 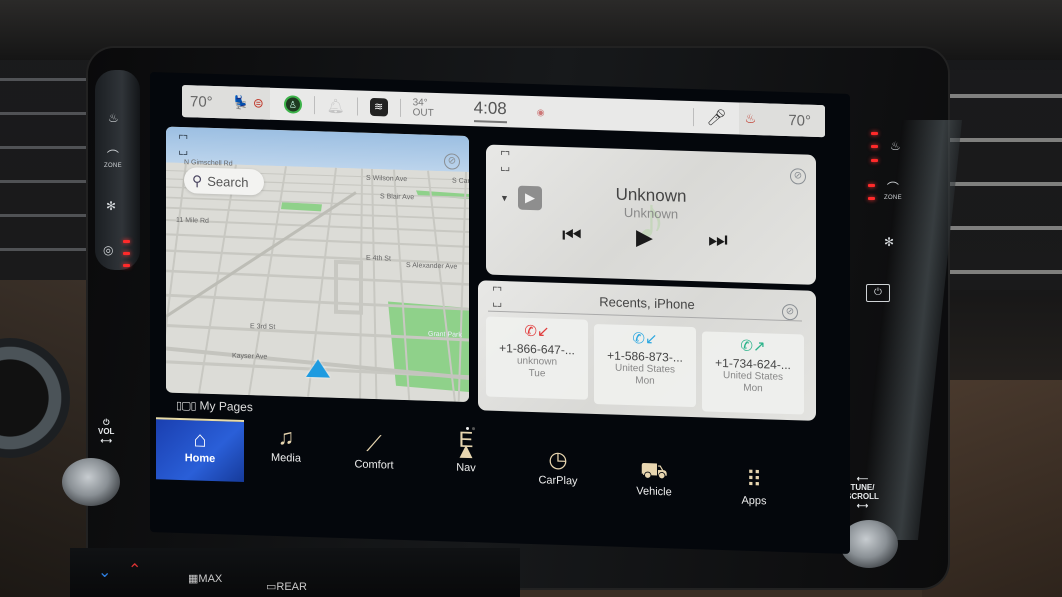 What do you see at coordinates (799, 120) in the screenshot?
I see `passenger-temperature: 70°` at bounding box center [799, 120].